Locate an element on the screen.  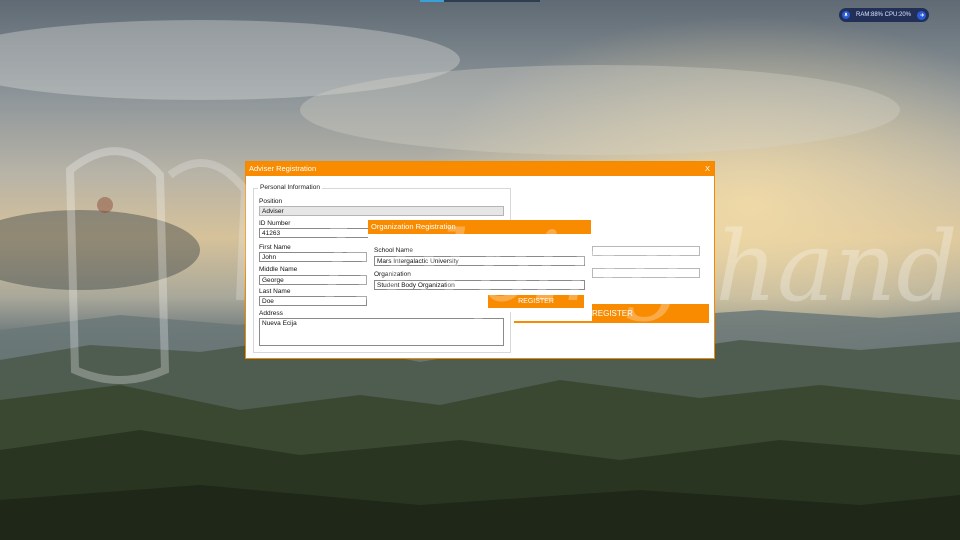
last-name-field: Doe is located at coordinates (313, 301).